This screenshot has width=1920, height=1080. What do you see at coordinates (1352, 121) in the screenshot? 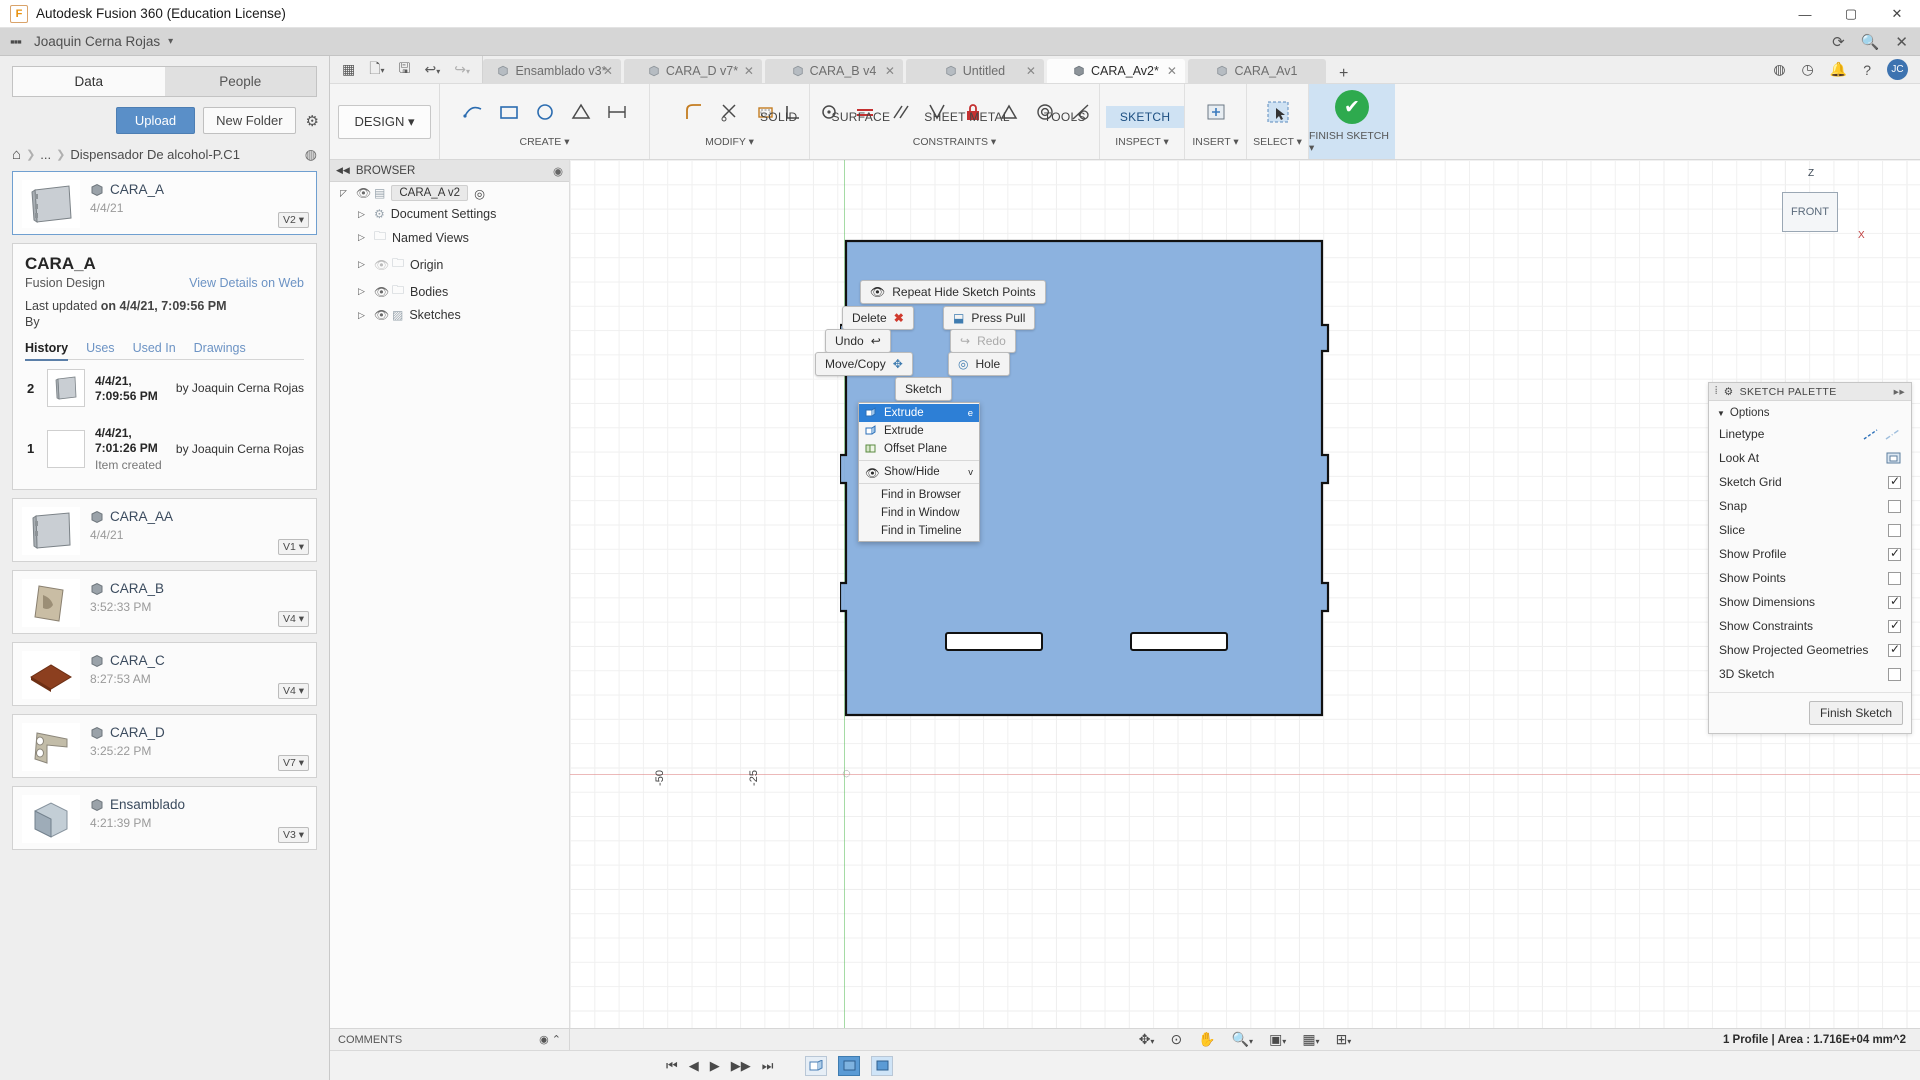
I see `finish-sketch-group: ✔ FINISH SKETCH ▾` at bounding box center [1352, 121].